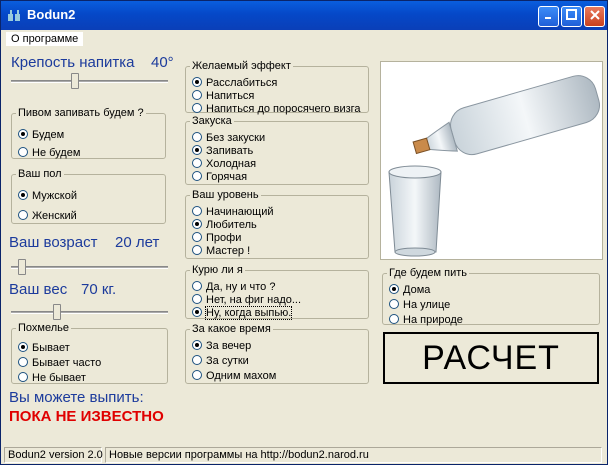 Image resolution: width=608 pixels, height=465 pixels. I want to click on bottle-and-glass-illustration, so click(494, 166).